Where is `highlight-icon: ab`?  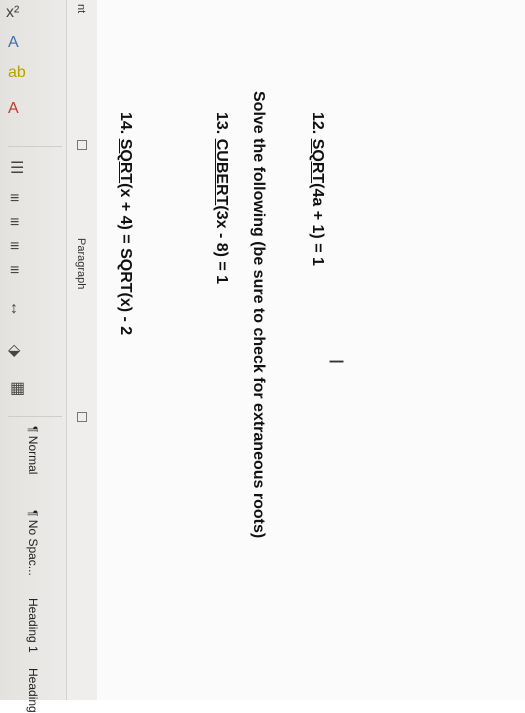
highlight-icon: ab is located at coordinates (17, 73).